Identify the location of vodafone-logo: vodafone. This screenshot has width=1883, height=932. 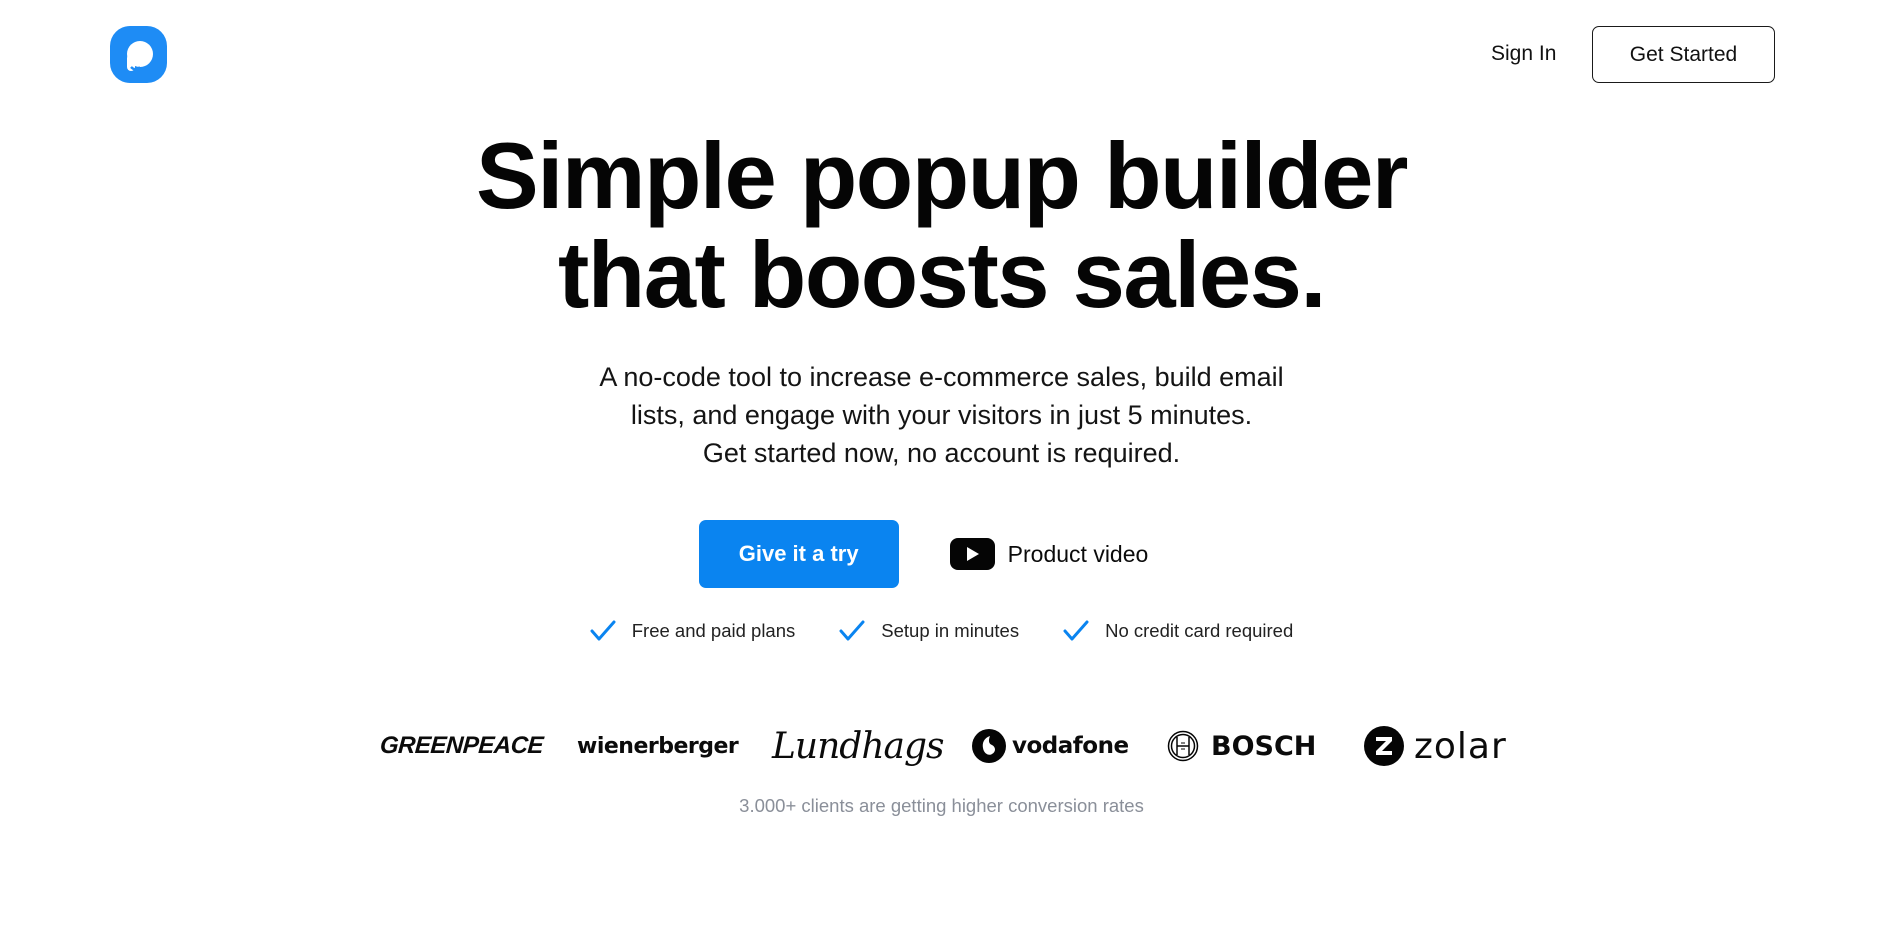
(1050, 746).